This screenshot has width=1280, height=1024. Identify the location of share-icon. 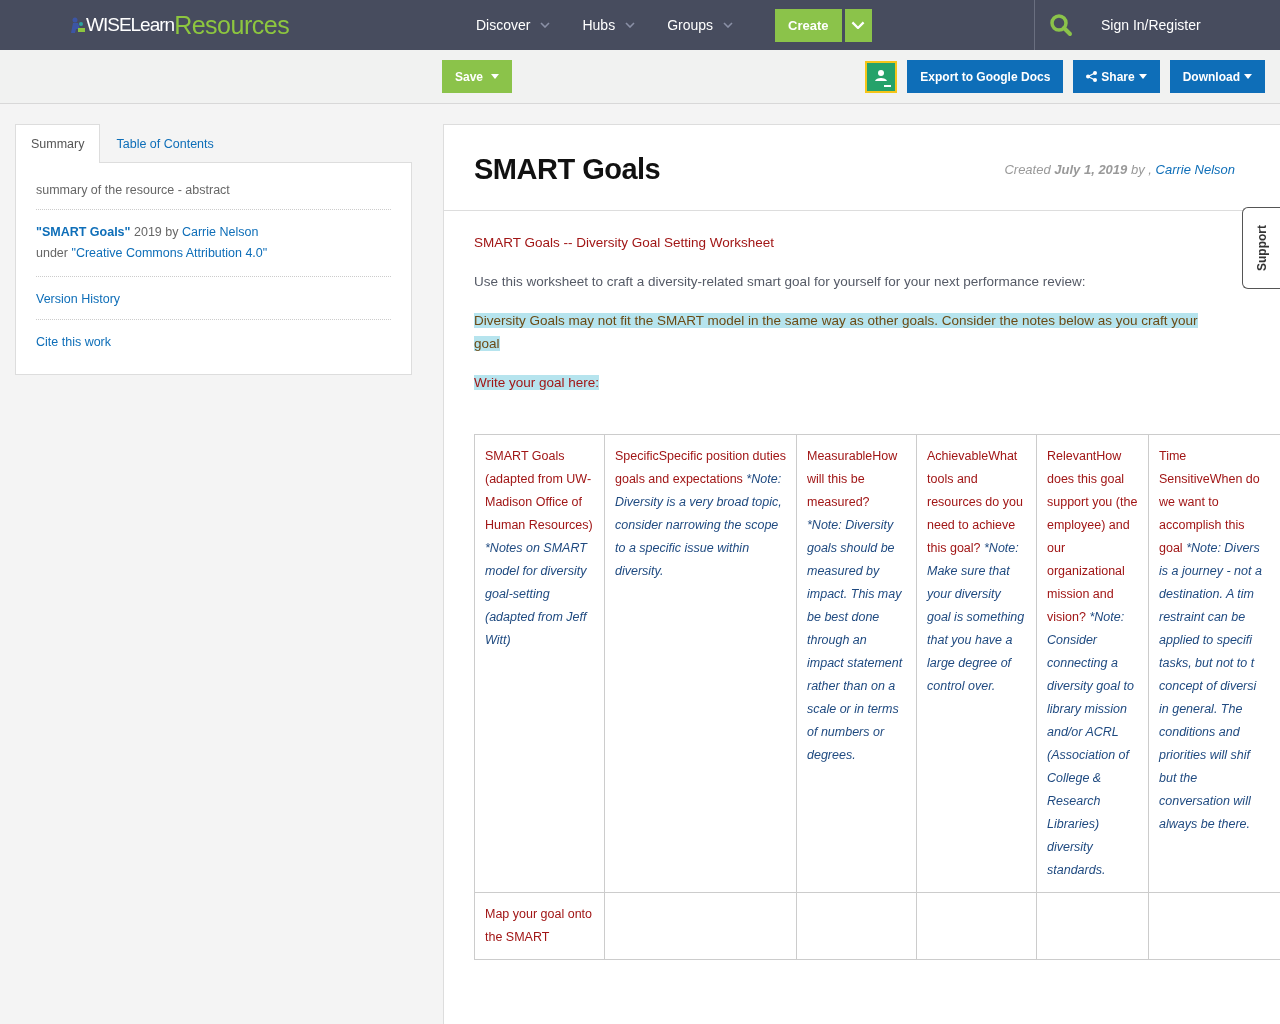
(1092, 76).